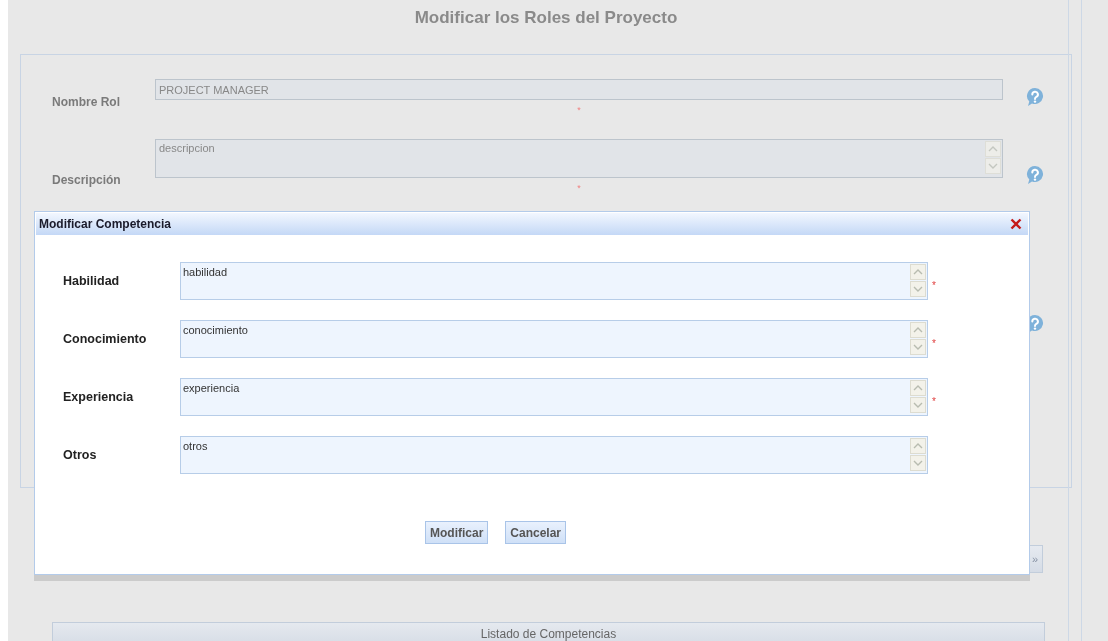 Image resolution: width=1108 pixels, height=641 pixels. What do you see at coordinates (546, 17) in the screenshot?
I see `page-title: Modificar los Roles del Proyecto` at bounding box center [546, 17].